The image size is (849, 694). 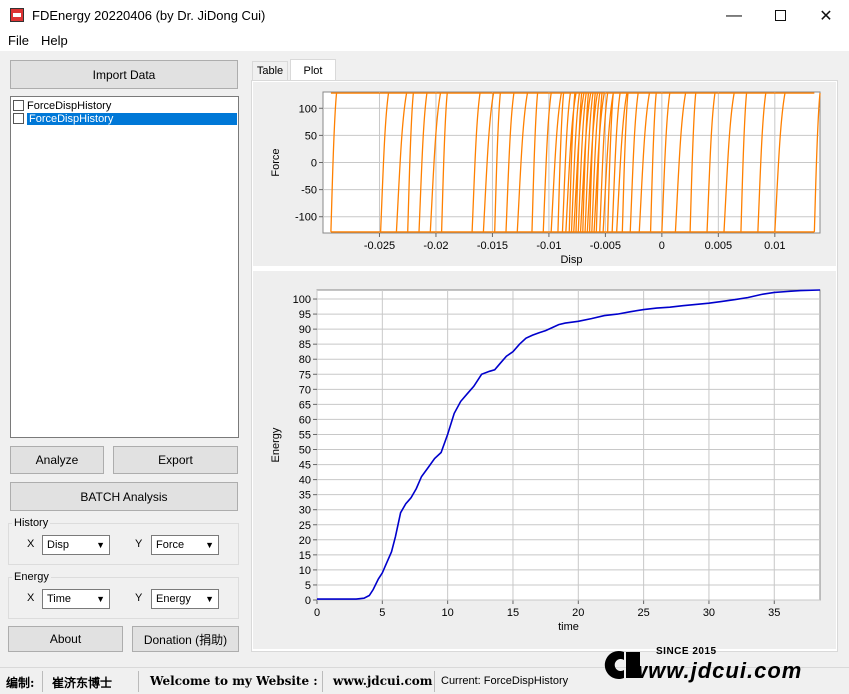 What do you see at coordinates (305, 541) in the screenshot?
I see `y-tick-label: 20` at bounding box center [305, 541].